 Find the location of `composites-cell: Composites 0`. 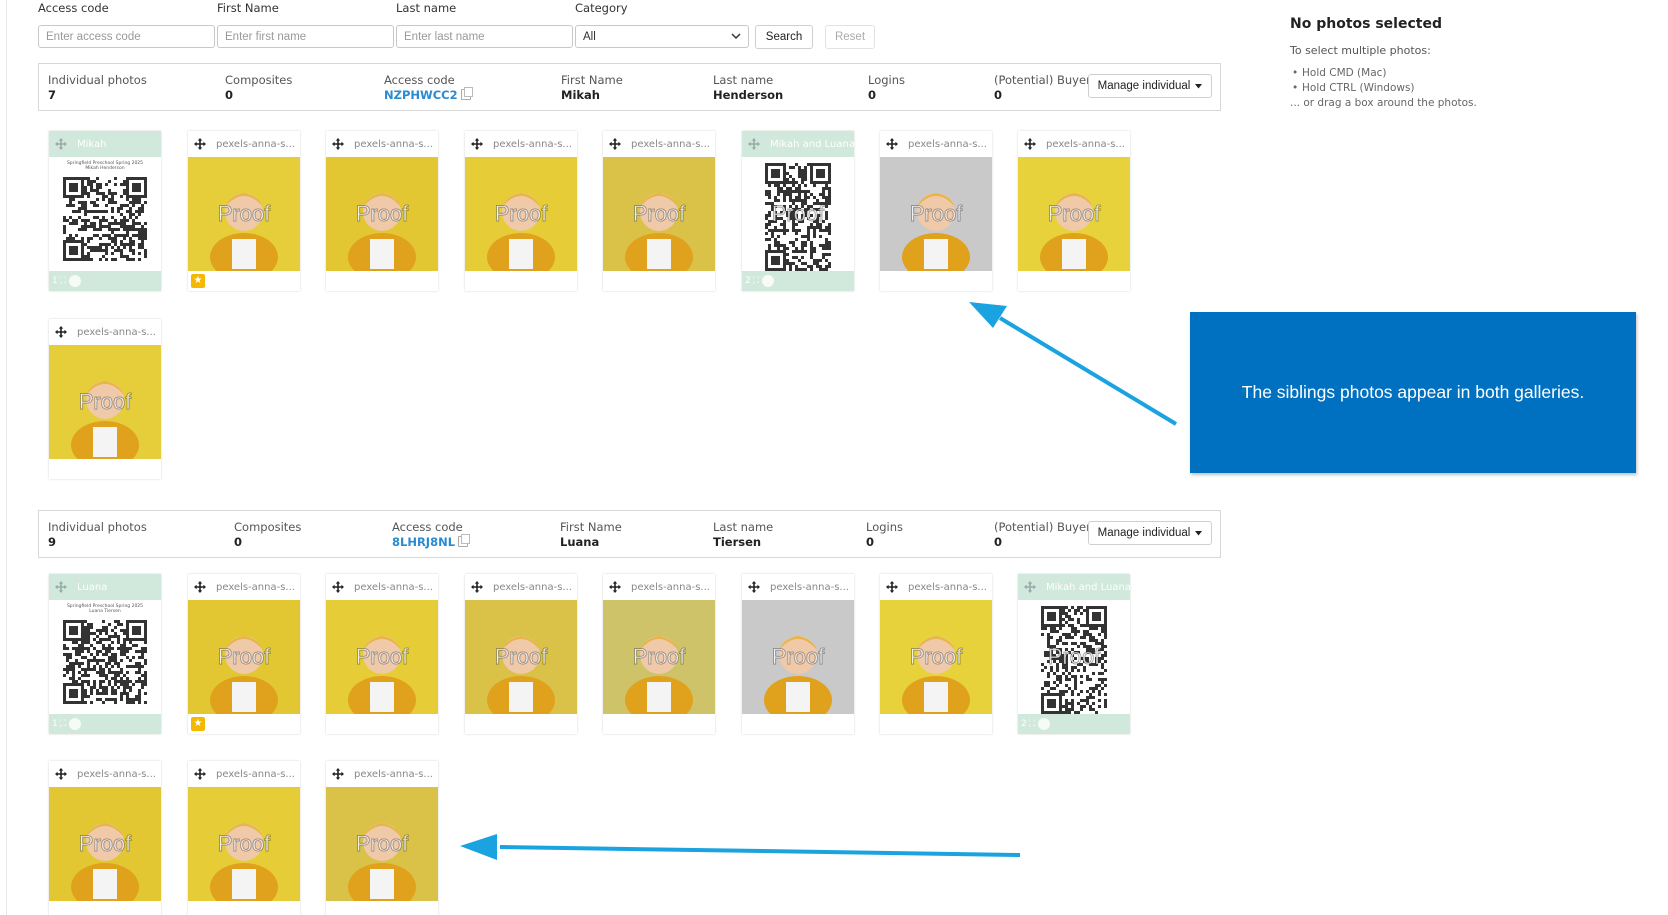

composites-cell: Composites 0 is located at coordinates (258, 88).